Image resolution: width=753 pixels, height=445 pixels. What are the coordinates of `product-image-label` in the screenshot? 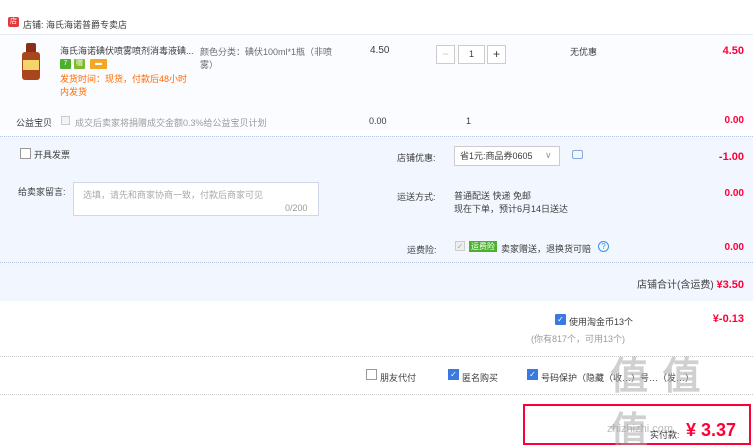 It's located at (31, 65).